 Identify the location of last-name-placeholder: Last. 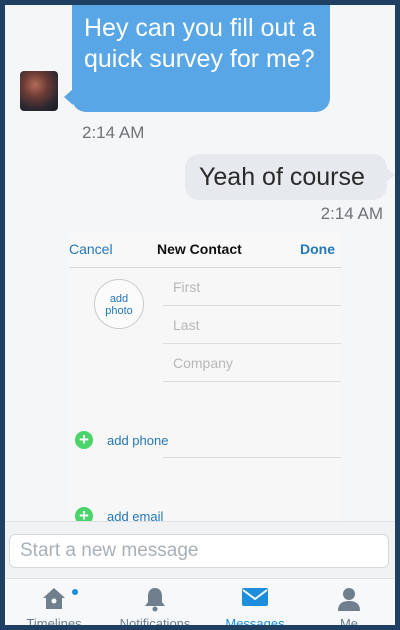
(186, 325).